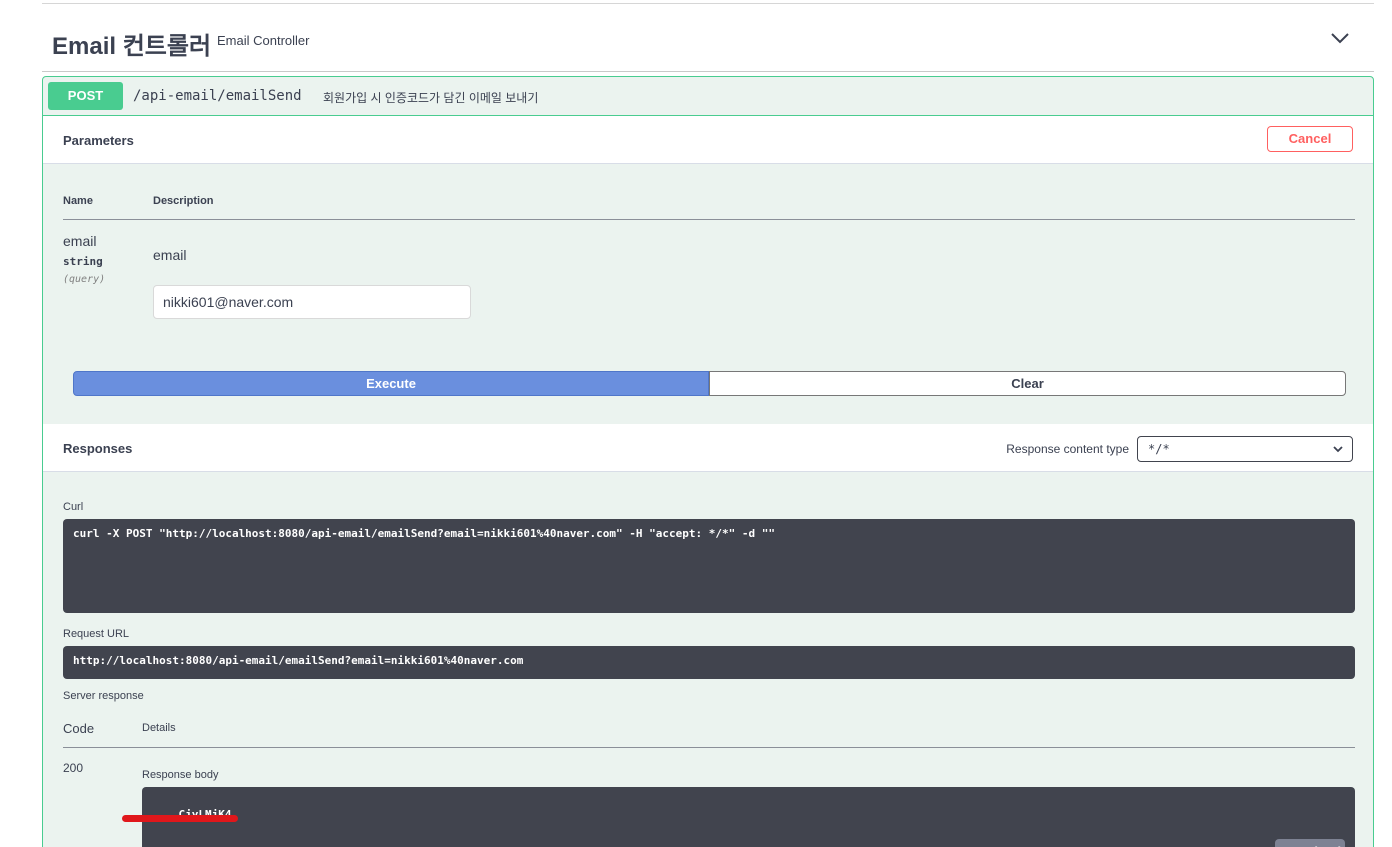 This screenshot has width=1392, height=847. What do you see at coordinates (217, 96) in the screenshot?
I see `operation-path: /api-email/emailSend` at bounding box center [217, 96].